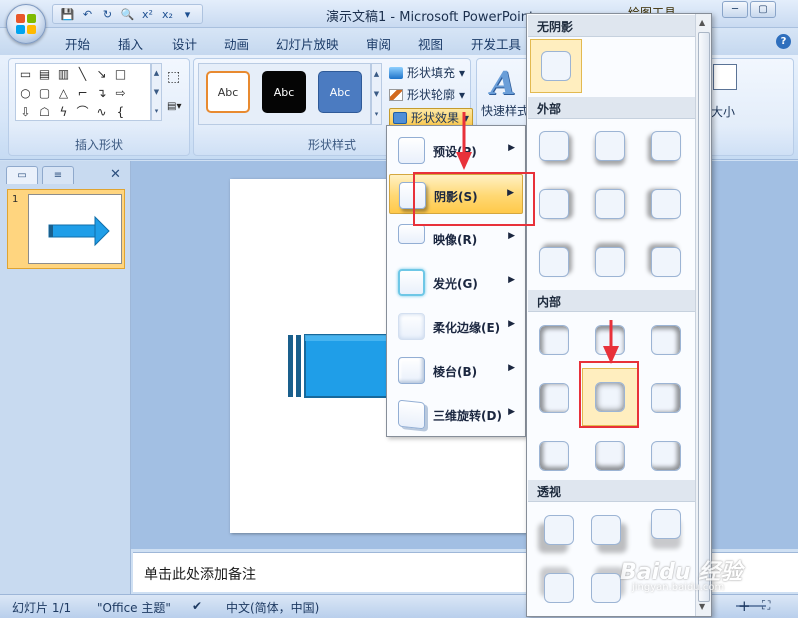 The width and height of the screenshot is (798, 618). Describe the element at coordinates (25, 92) in the screenshot. I see `oval-icon: ○` at that location.